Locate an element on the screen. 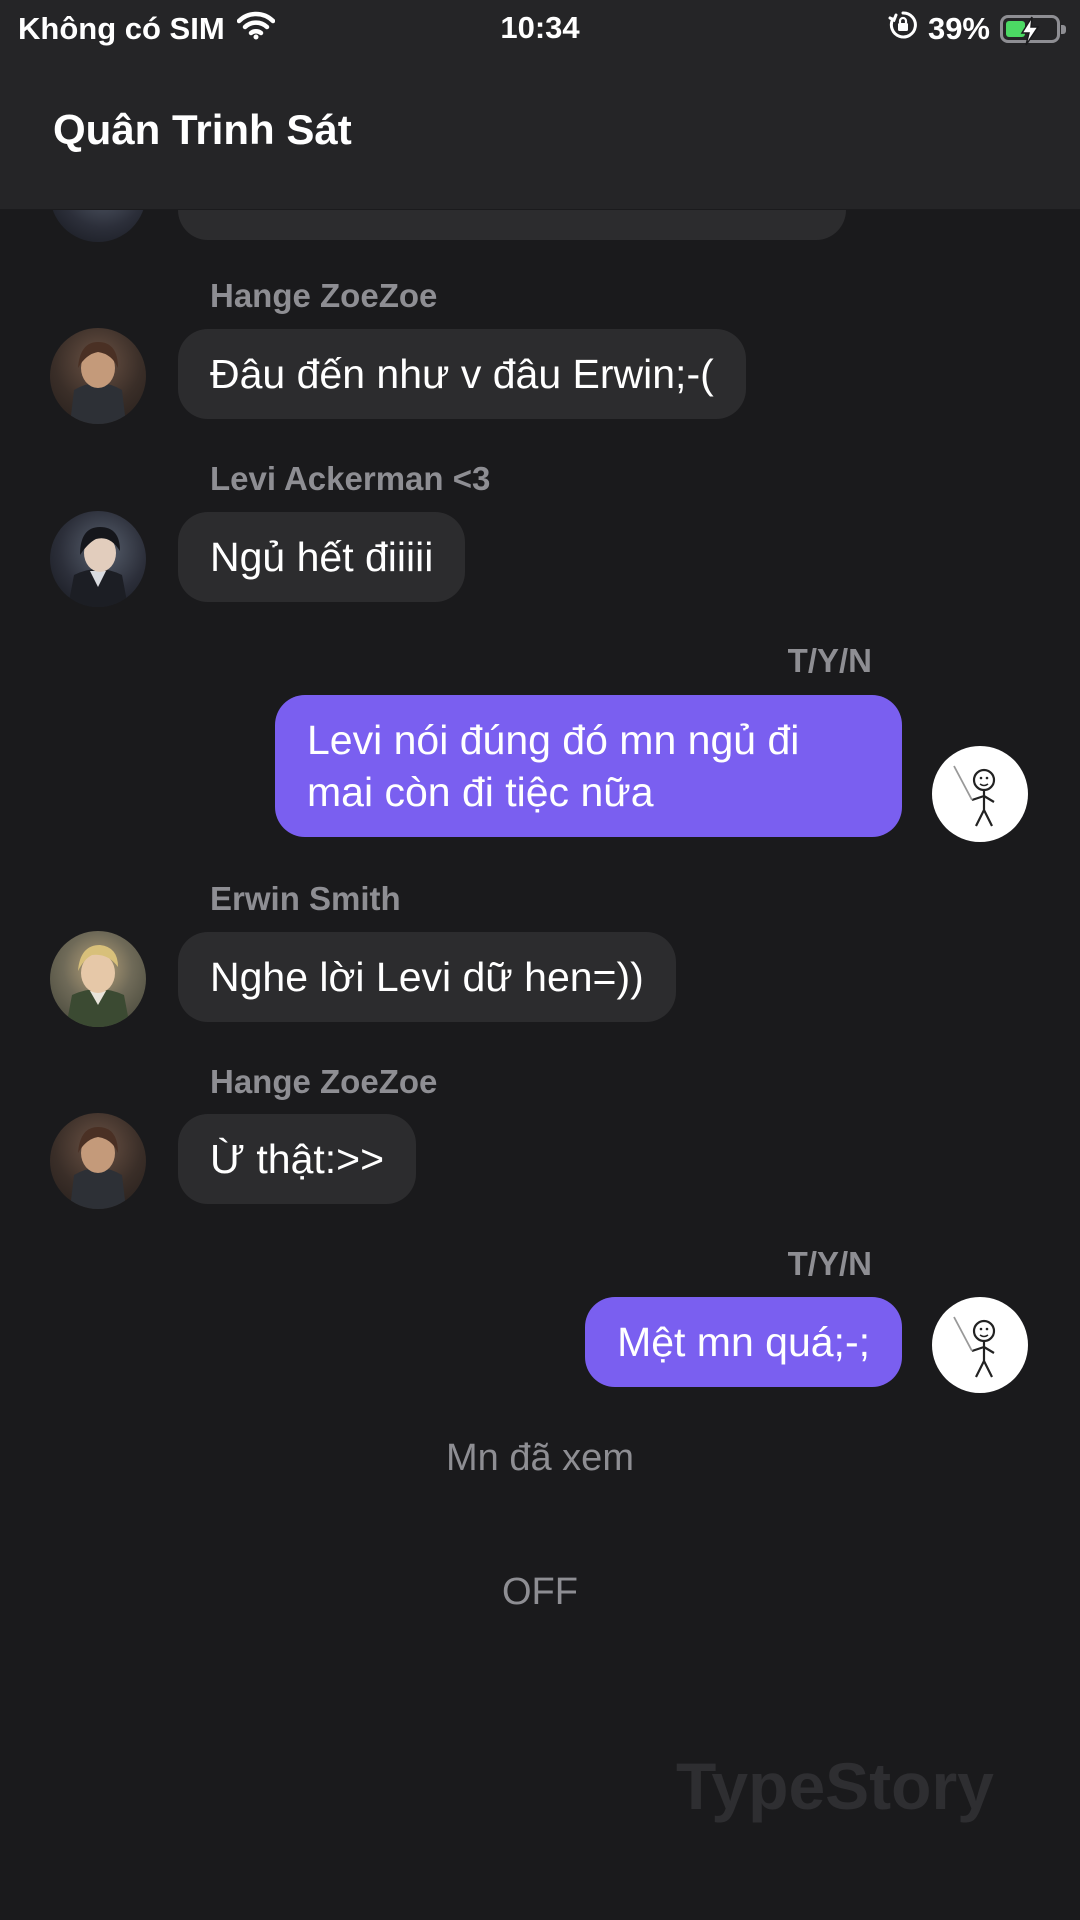 This screenshot has width=1080, height=1920. message-bubble: Ừ thật:>> is located at coordinates (297, 1159).